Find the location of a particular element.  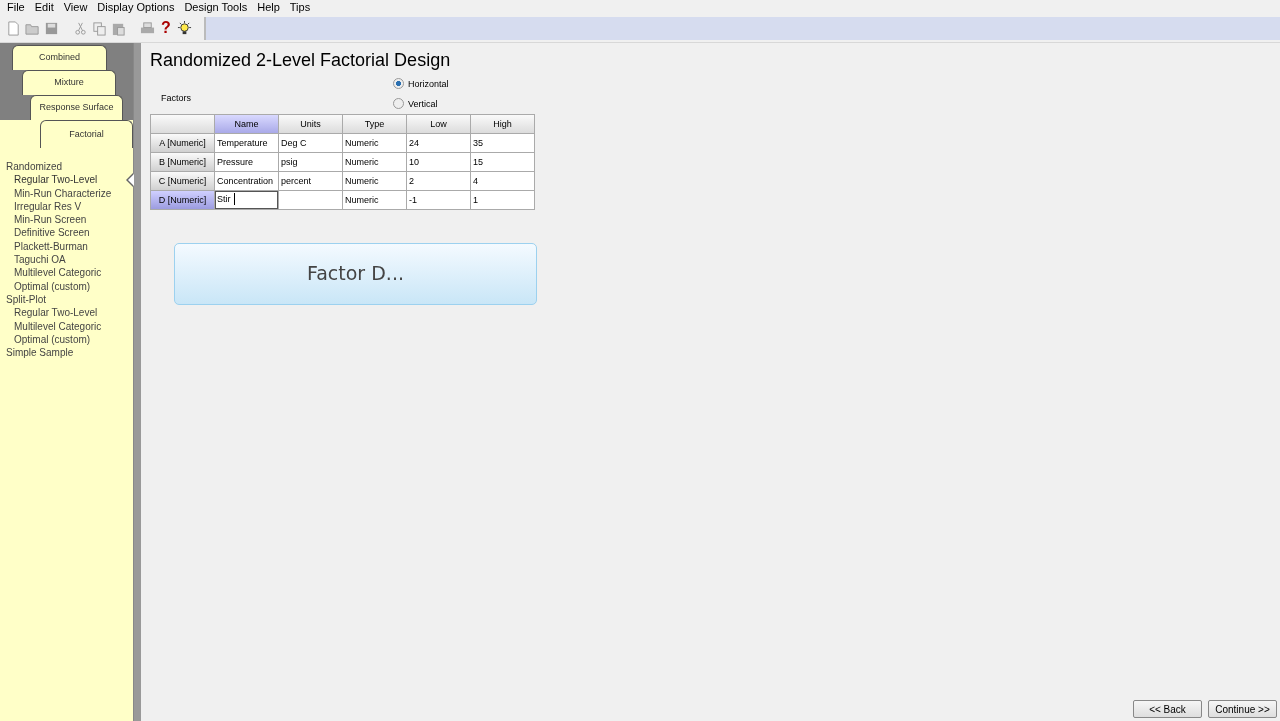

table-cell: Pressure is located at coordinates (246, 162).